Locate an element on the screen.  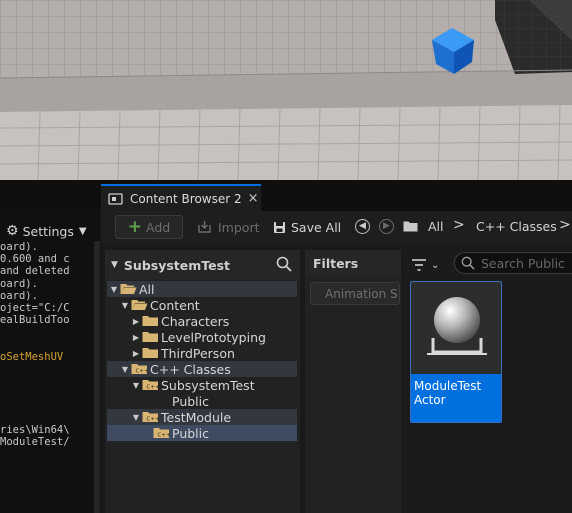
tree-item-label: SubsystemTest is located at coordinates (208, 385).